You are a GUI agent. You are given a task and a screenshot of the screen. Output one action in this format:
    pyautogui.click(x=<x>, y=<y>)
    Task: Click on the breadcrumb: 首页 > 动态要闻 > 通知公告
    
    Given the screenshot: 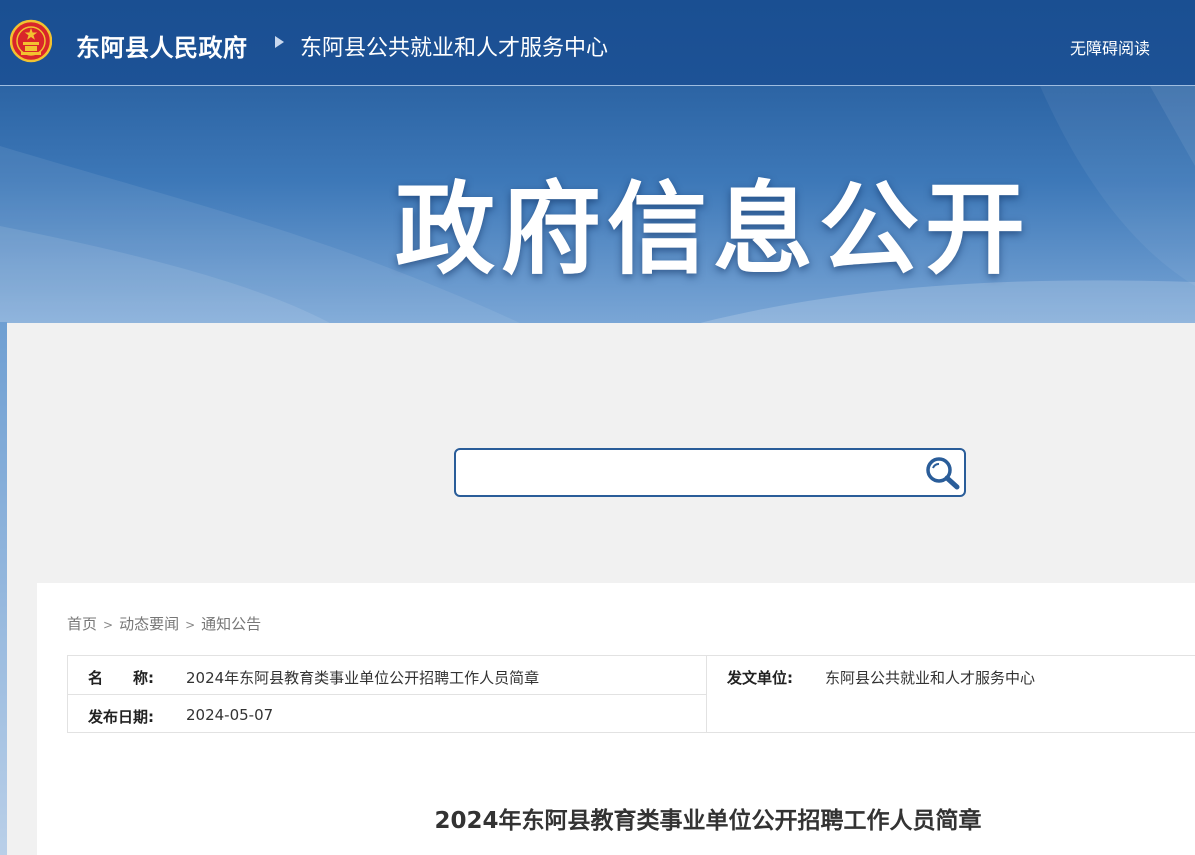 What is the action you would take?
    pyautogui.click(x=164, y=623)
    